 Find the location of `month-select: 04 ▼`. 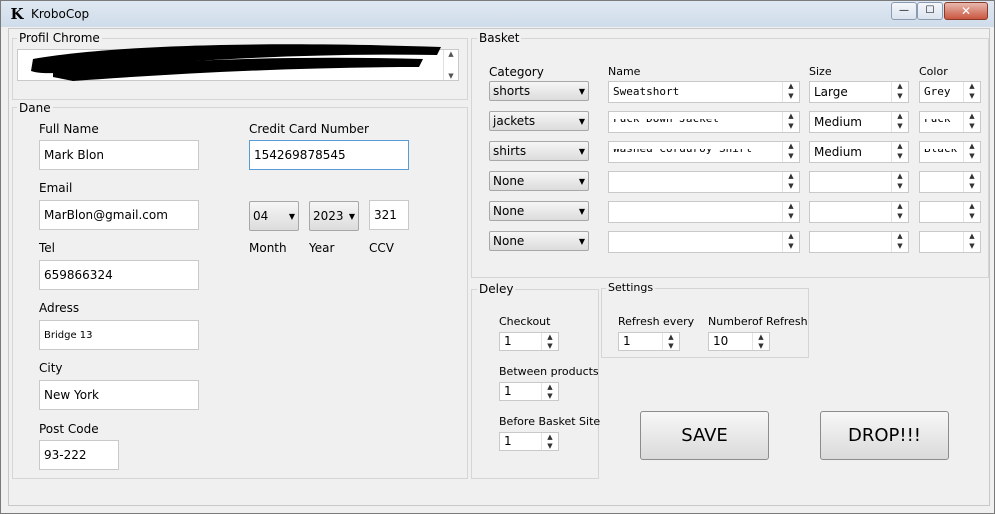

month-select: 04 ▼ is located at coordinates (274, 216).